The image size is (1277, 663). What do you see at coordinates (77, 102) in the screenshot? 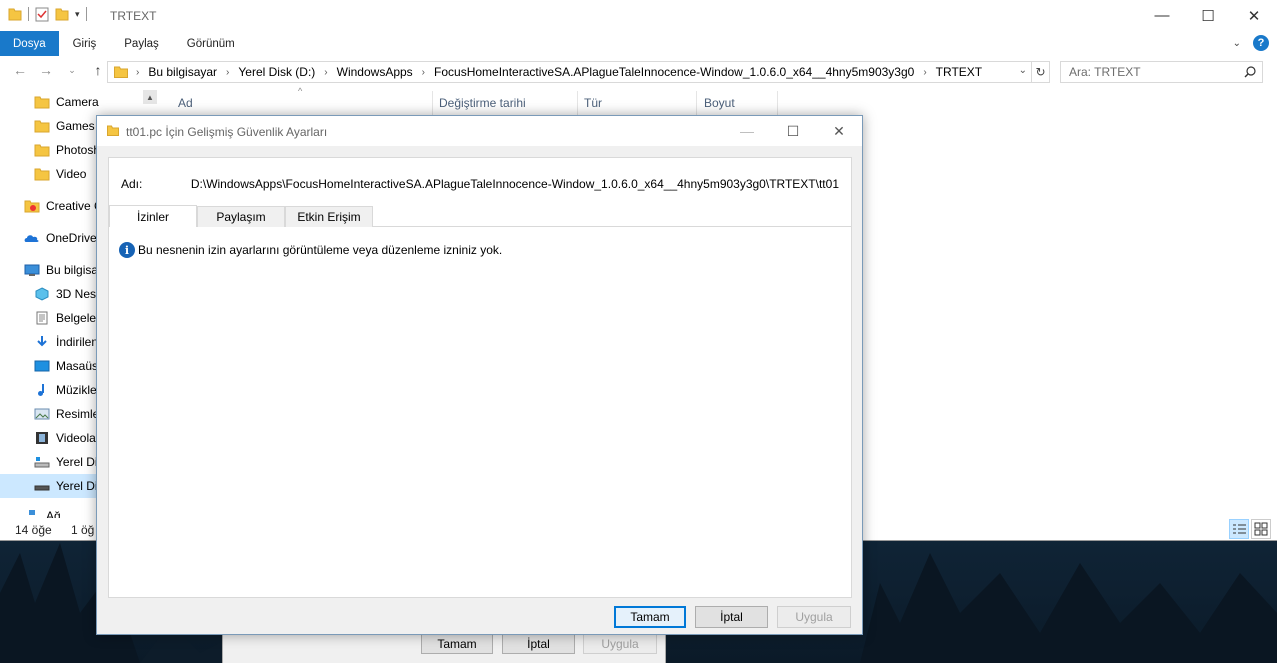
I see `nav-item-label: Camera` at bounding box center [77, 102].